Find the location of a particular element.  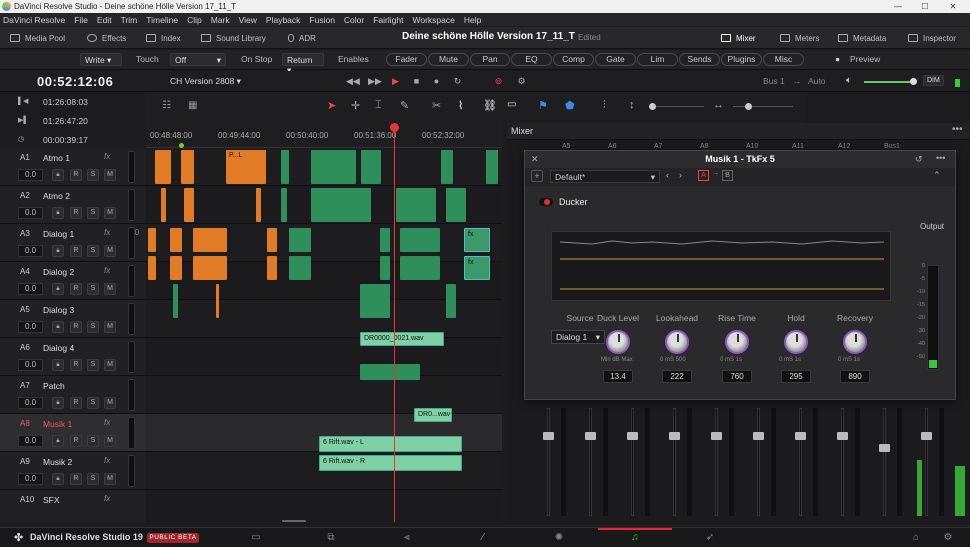

knob-recovery is located at coordinates (855, 342).